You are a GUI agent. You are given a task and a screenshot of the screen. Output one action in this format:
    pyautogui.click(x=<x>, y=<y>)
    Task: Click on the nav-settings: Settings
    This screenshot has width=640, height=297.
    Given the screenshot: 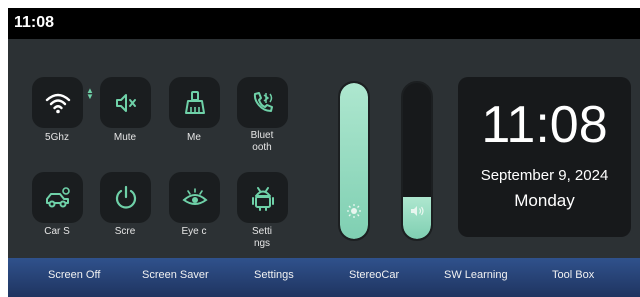 What is the action you would take?
    pyautogui.click(x=274, y=275)
    